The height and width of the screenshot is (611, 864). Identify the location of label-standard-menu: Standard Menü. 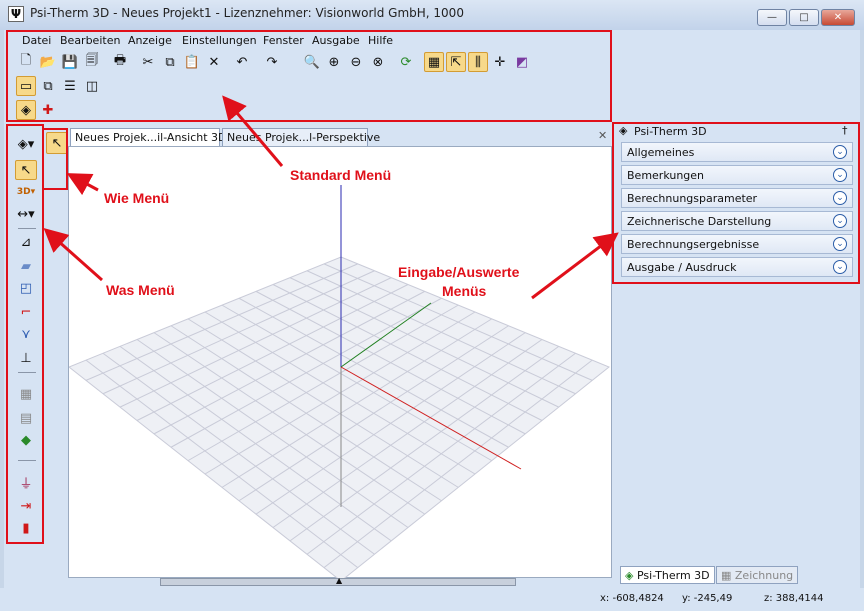
(341, 175).